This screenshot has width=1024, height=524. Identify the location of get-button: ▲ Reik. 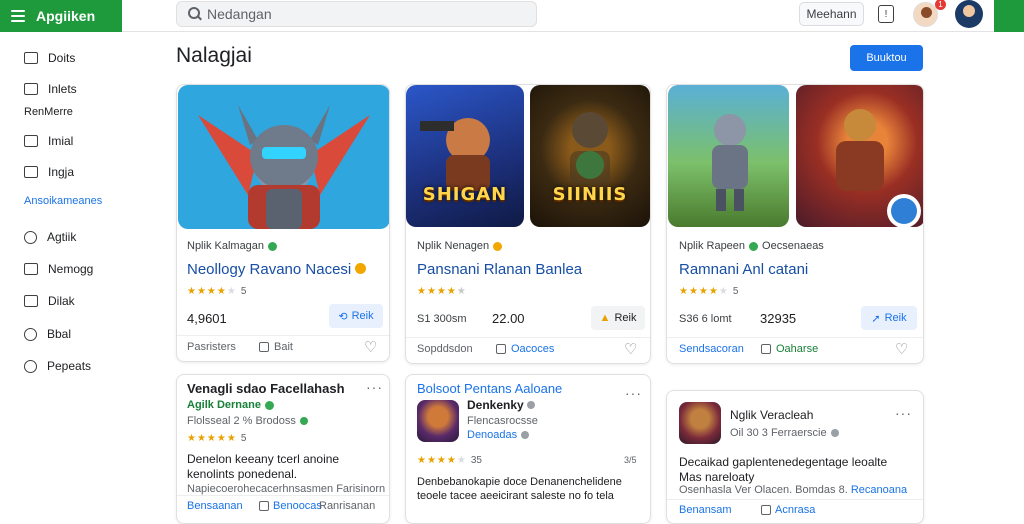
(618, 318).